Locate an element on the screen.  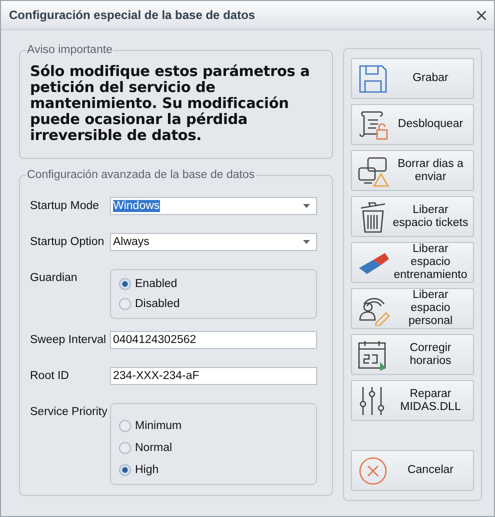
radio-label: Disabled is located at coordinates (157, 304).